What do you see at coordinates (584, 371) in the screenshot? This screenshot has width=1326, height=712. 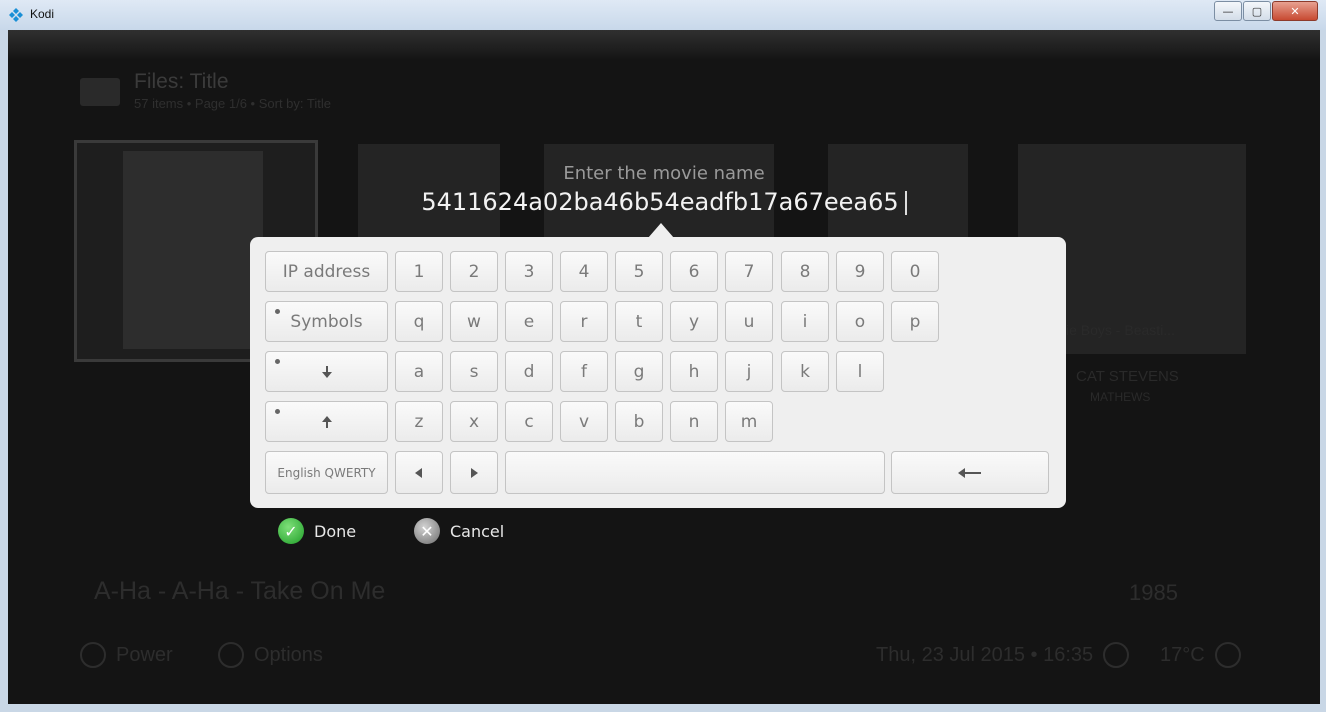 I see `key-f: f` at bounding box center [584, 371].